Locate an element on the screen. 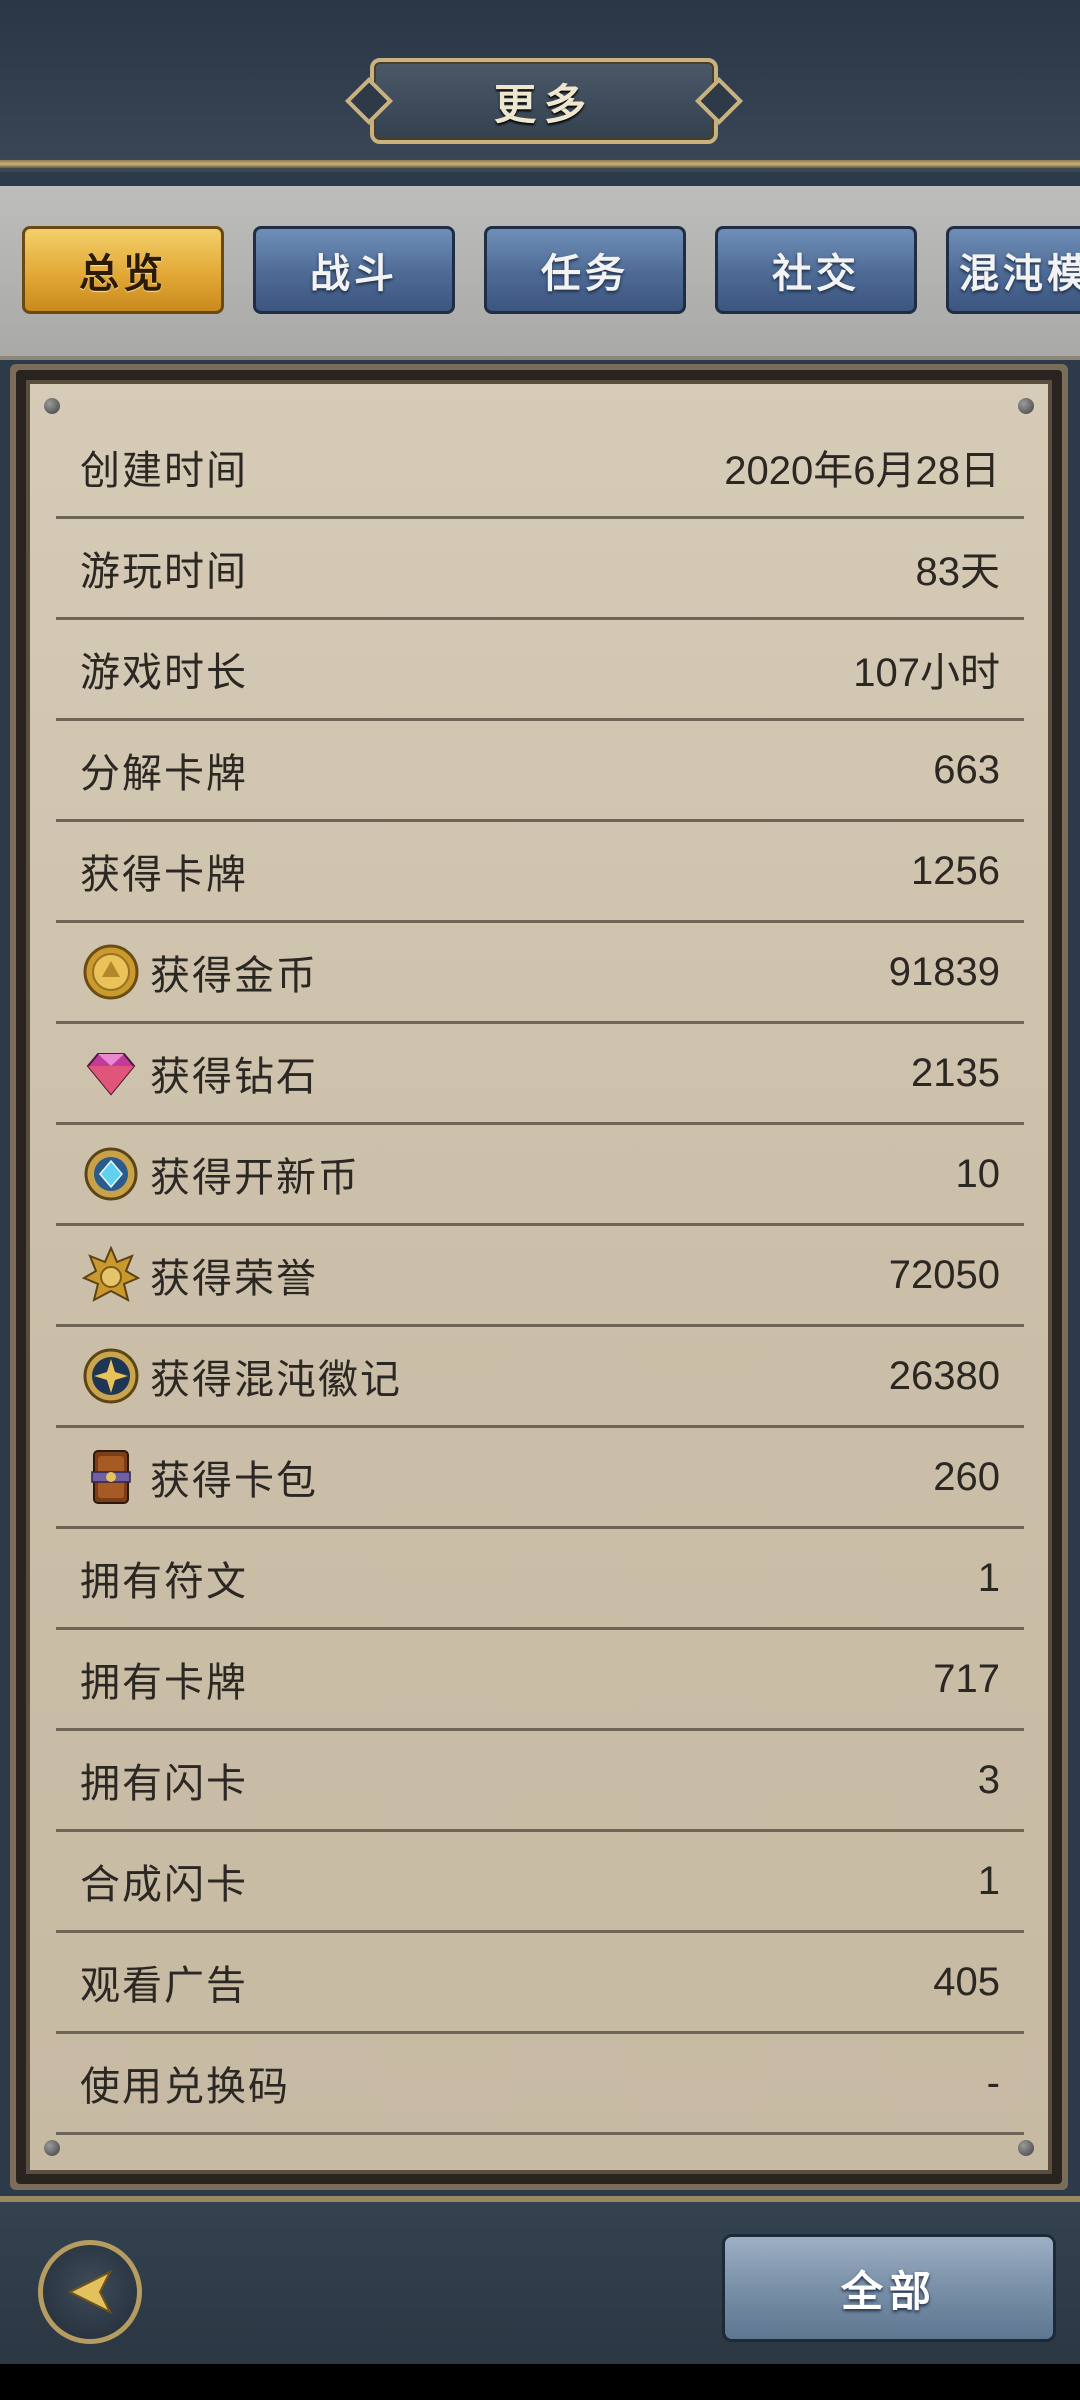 This screenshot has height=2400, width=1080. tab-social: 社交 is located at coordinates (816, 270).